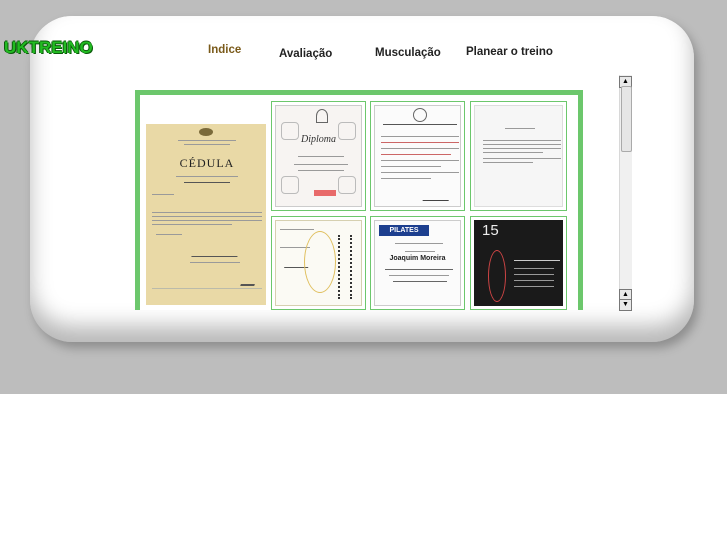 The image size is (727, 545). I want to click on certificate-thumb-diploma: Diploma, so click(318, 156).